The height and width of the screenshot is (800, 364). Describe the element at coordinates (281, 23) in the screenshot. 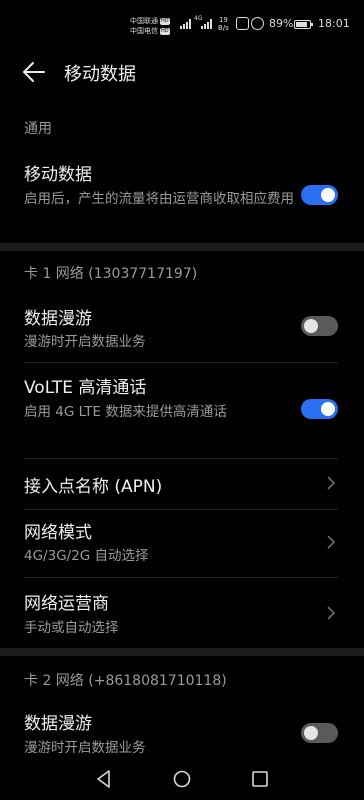

I see `battery-percent: 89%` at that location.